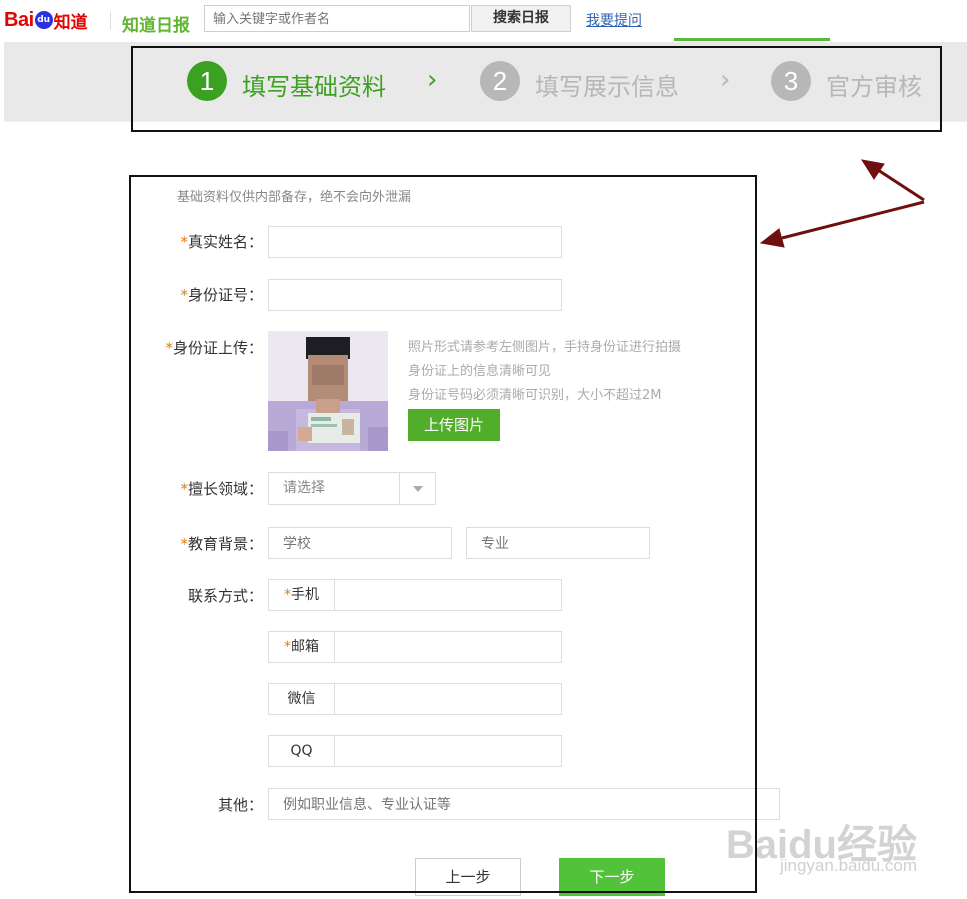 The image size is (967, 899). What do you see at coordinates (872, 169) in the screenshot?
I see `arrow-head-to-steps` at bounding box center [872, 169].